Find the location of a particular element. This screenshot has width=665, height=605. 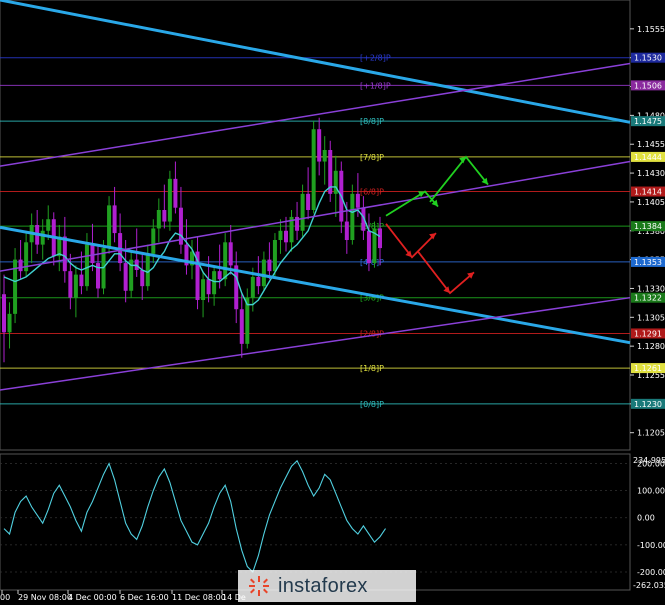

instaforex-logo-icon is located at coordinates (259, 586).